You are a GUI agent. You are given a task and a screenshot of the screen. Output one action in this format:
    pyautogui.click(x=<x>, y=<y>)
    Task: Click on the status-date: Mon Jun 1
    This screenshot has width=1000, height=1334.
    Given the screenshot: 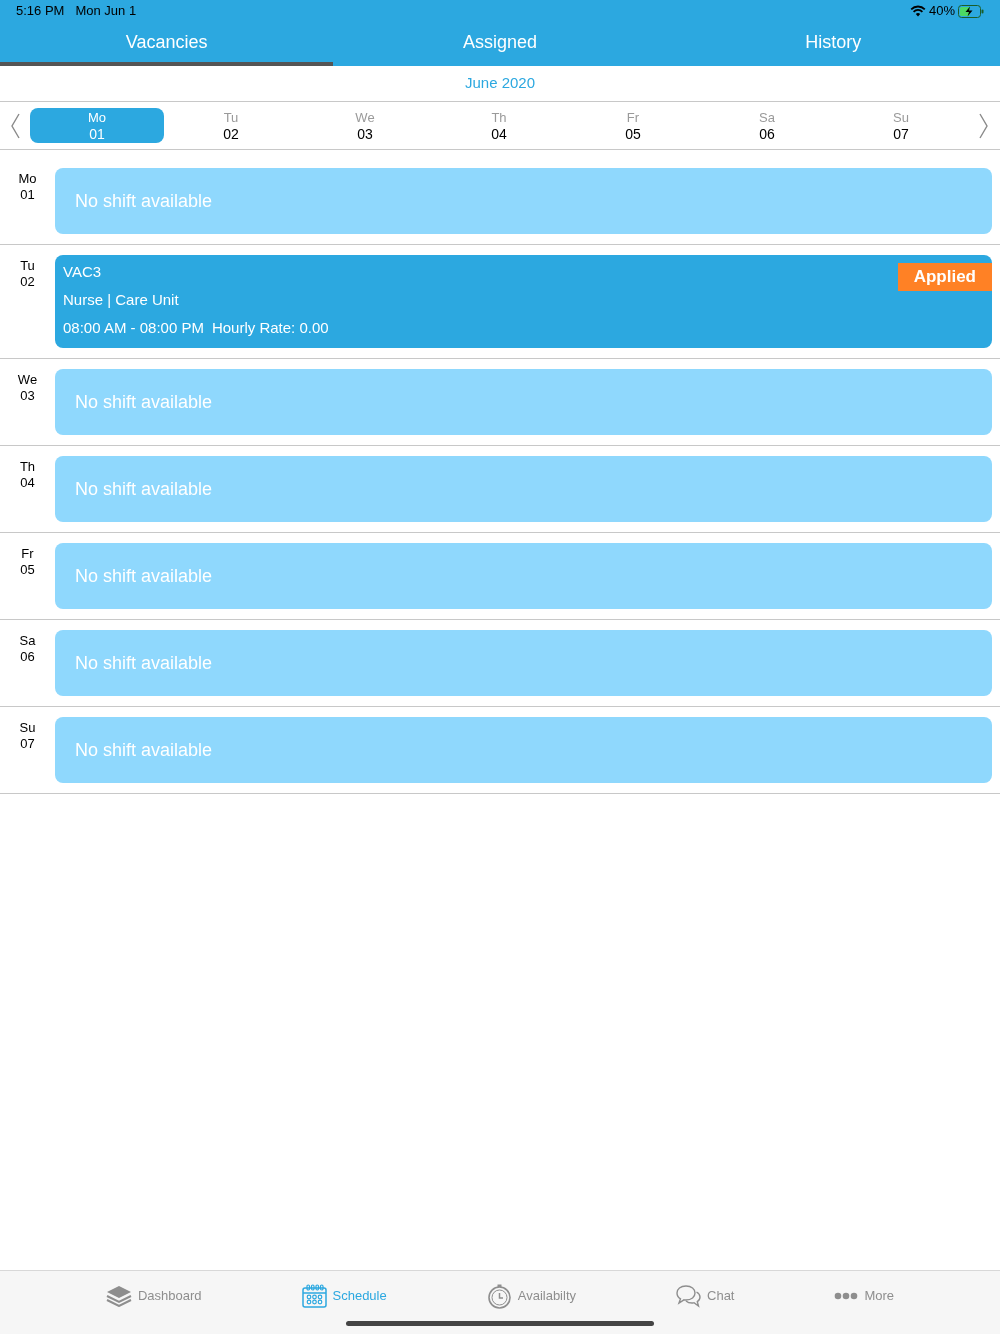 What is the action you would take?
    pyautogui.click(x=106, y=11)
    